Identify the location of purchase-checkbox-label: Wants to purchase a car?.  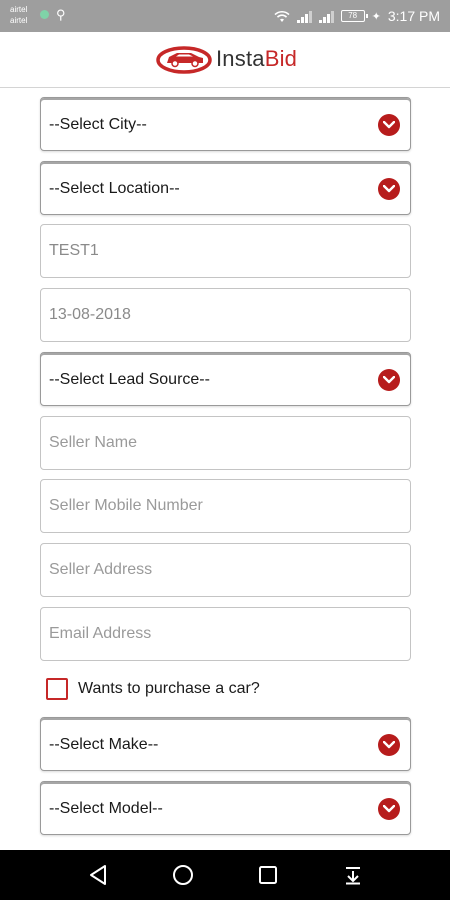
(169, 688).